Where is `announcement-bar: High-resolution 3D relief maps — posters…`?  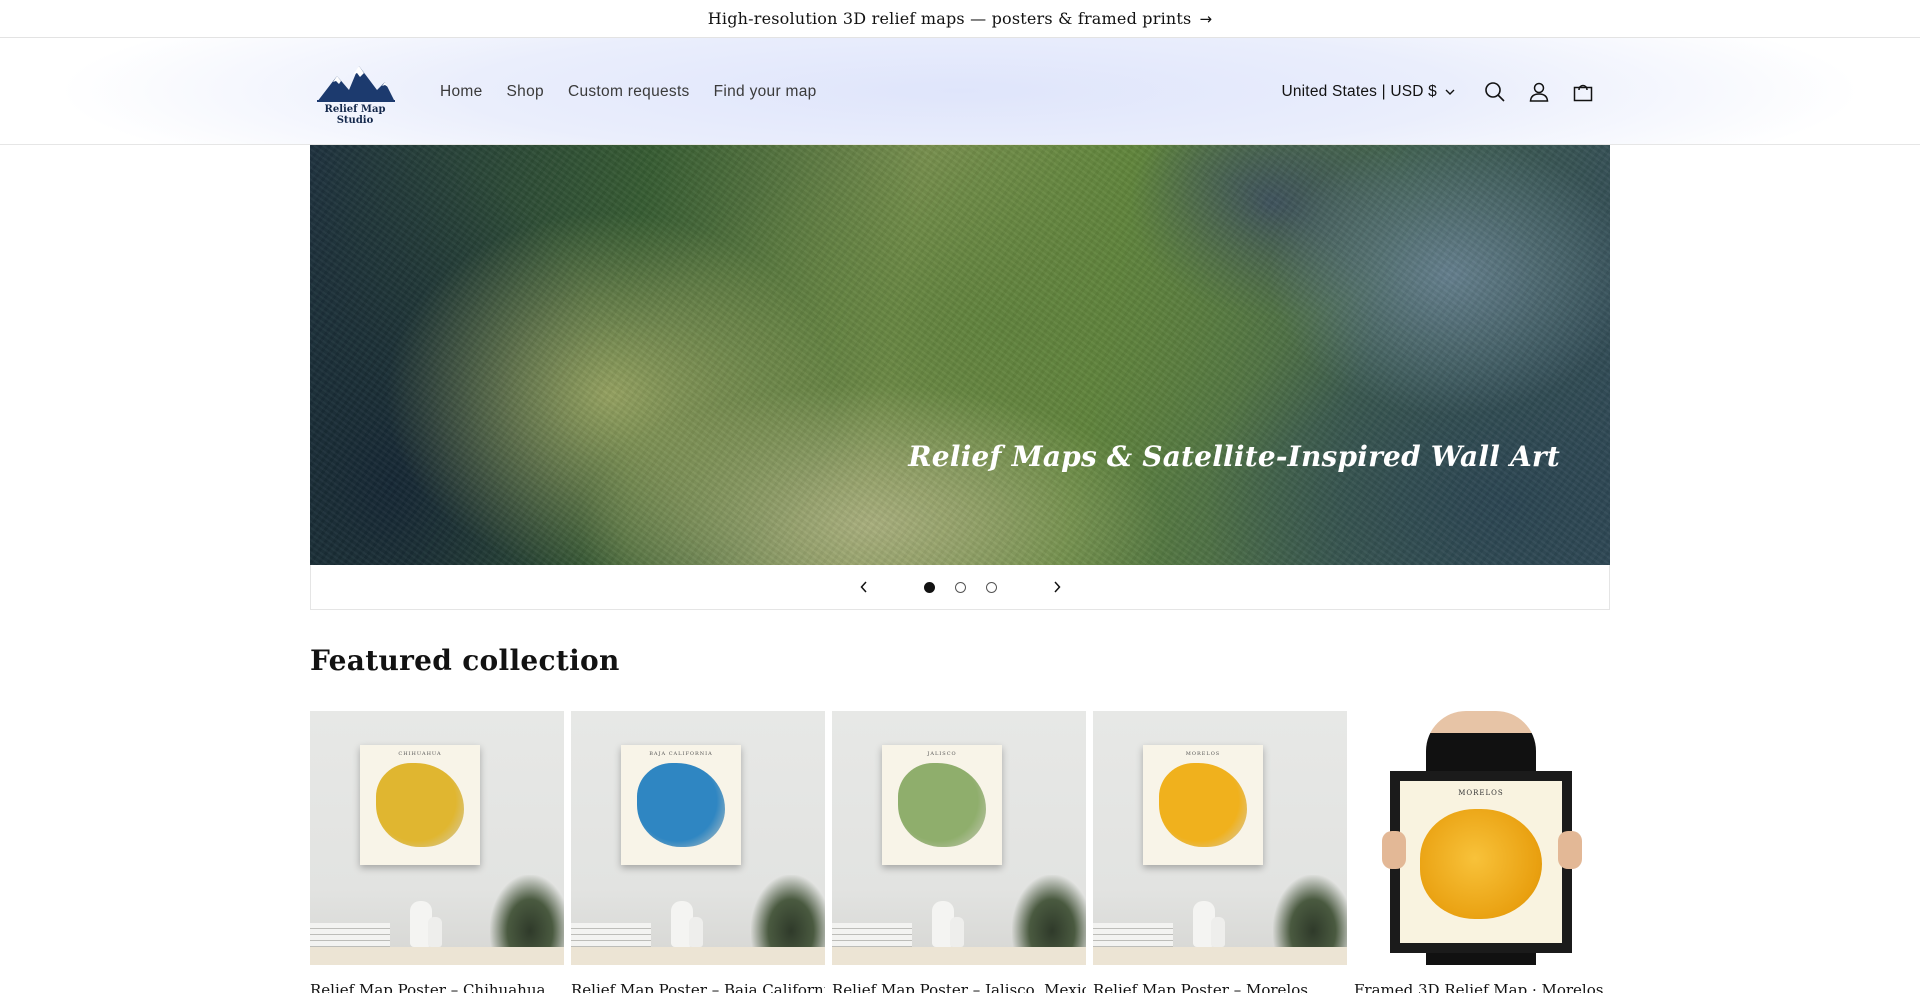 announcement-bar: High-resolution 3D relief maps — posters… is located at coordinates (960, 19).